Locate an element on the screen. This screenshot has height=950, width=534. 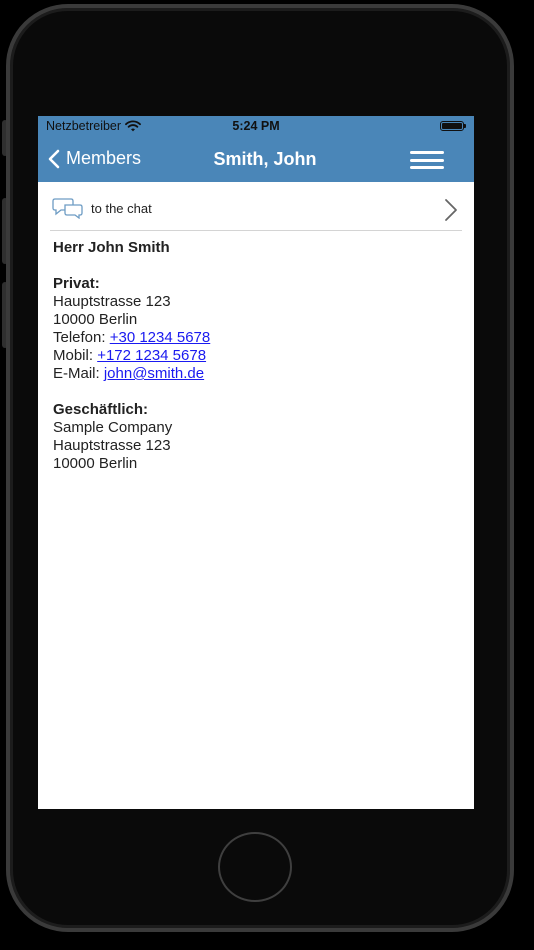
email-label: E-Mail: is located at coordinates (78, 373).